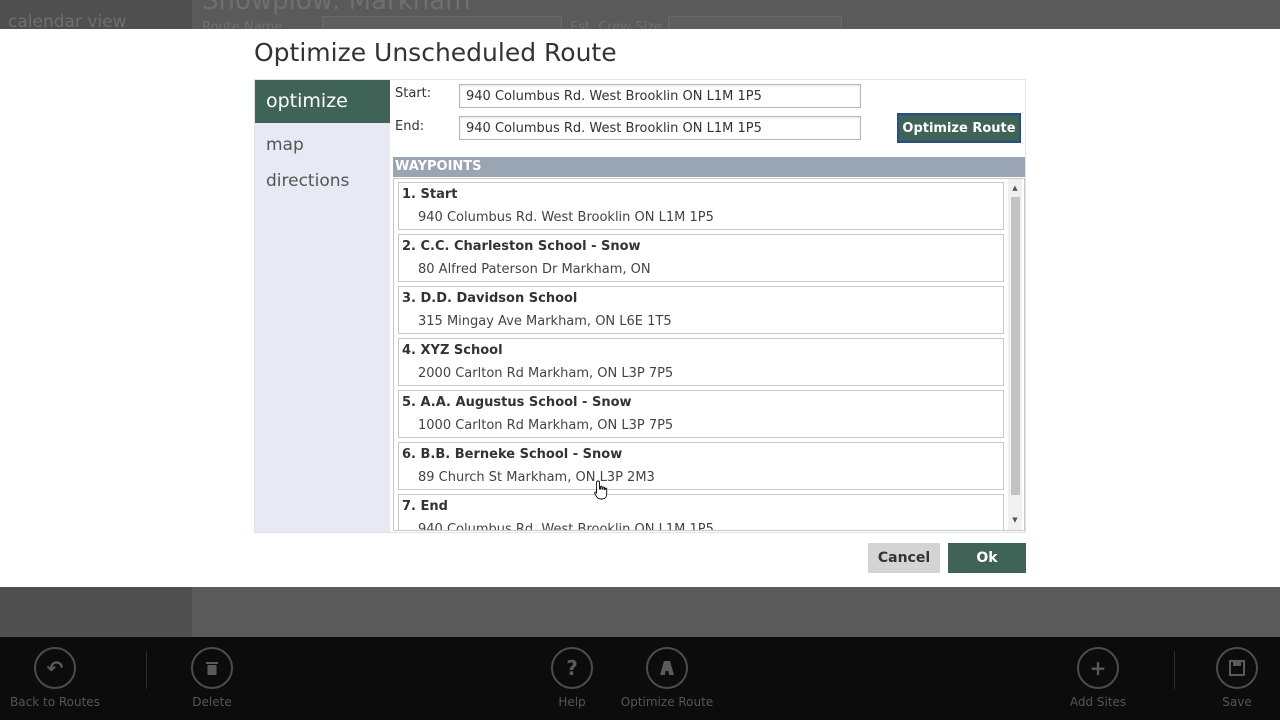 Image resolution: width=1280 pixels, height=720 pixels. I want to click on scroll-thumb, so click(1015, 346).